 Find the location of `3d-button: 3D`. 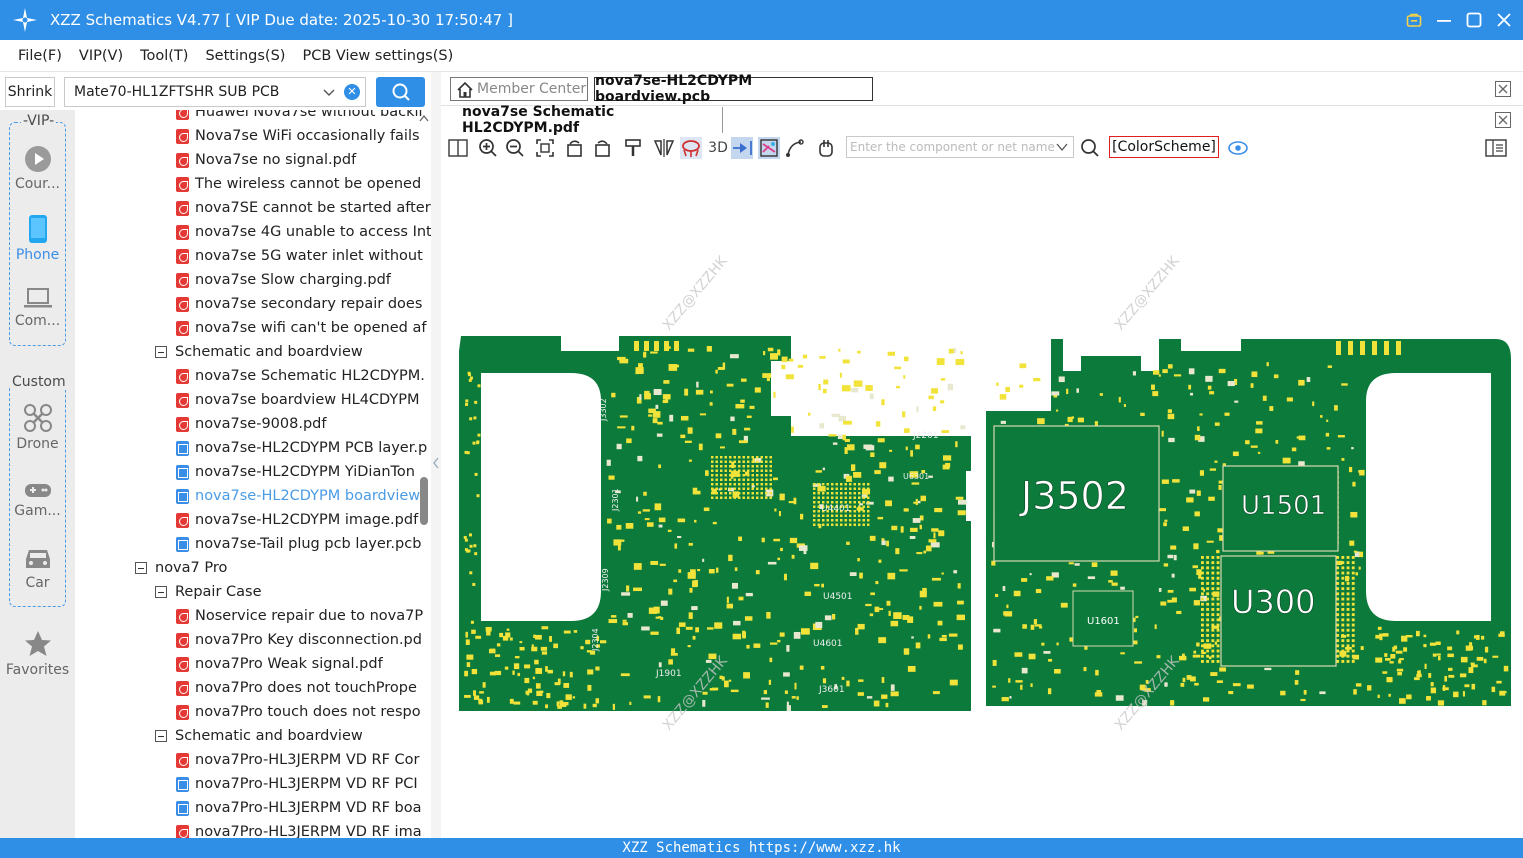

3d-button: 3D is located at coordinates (718, 148).